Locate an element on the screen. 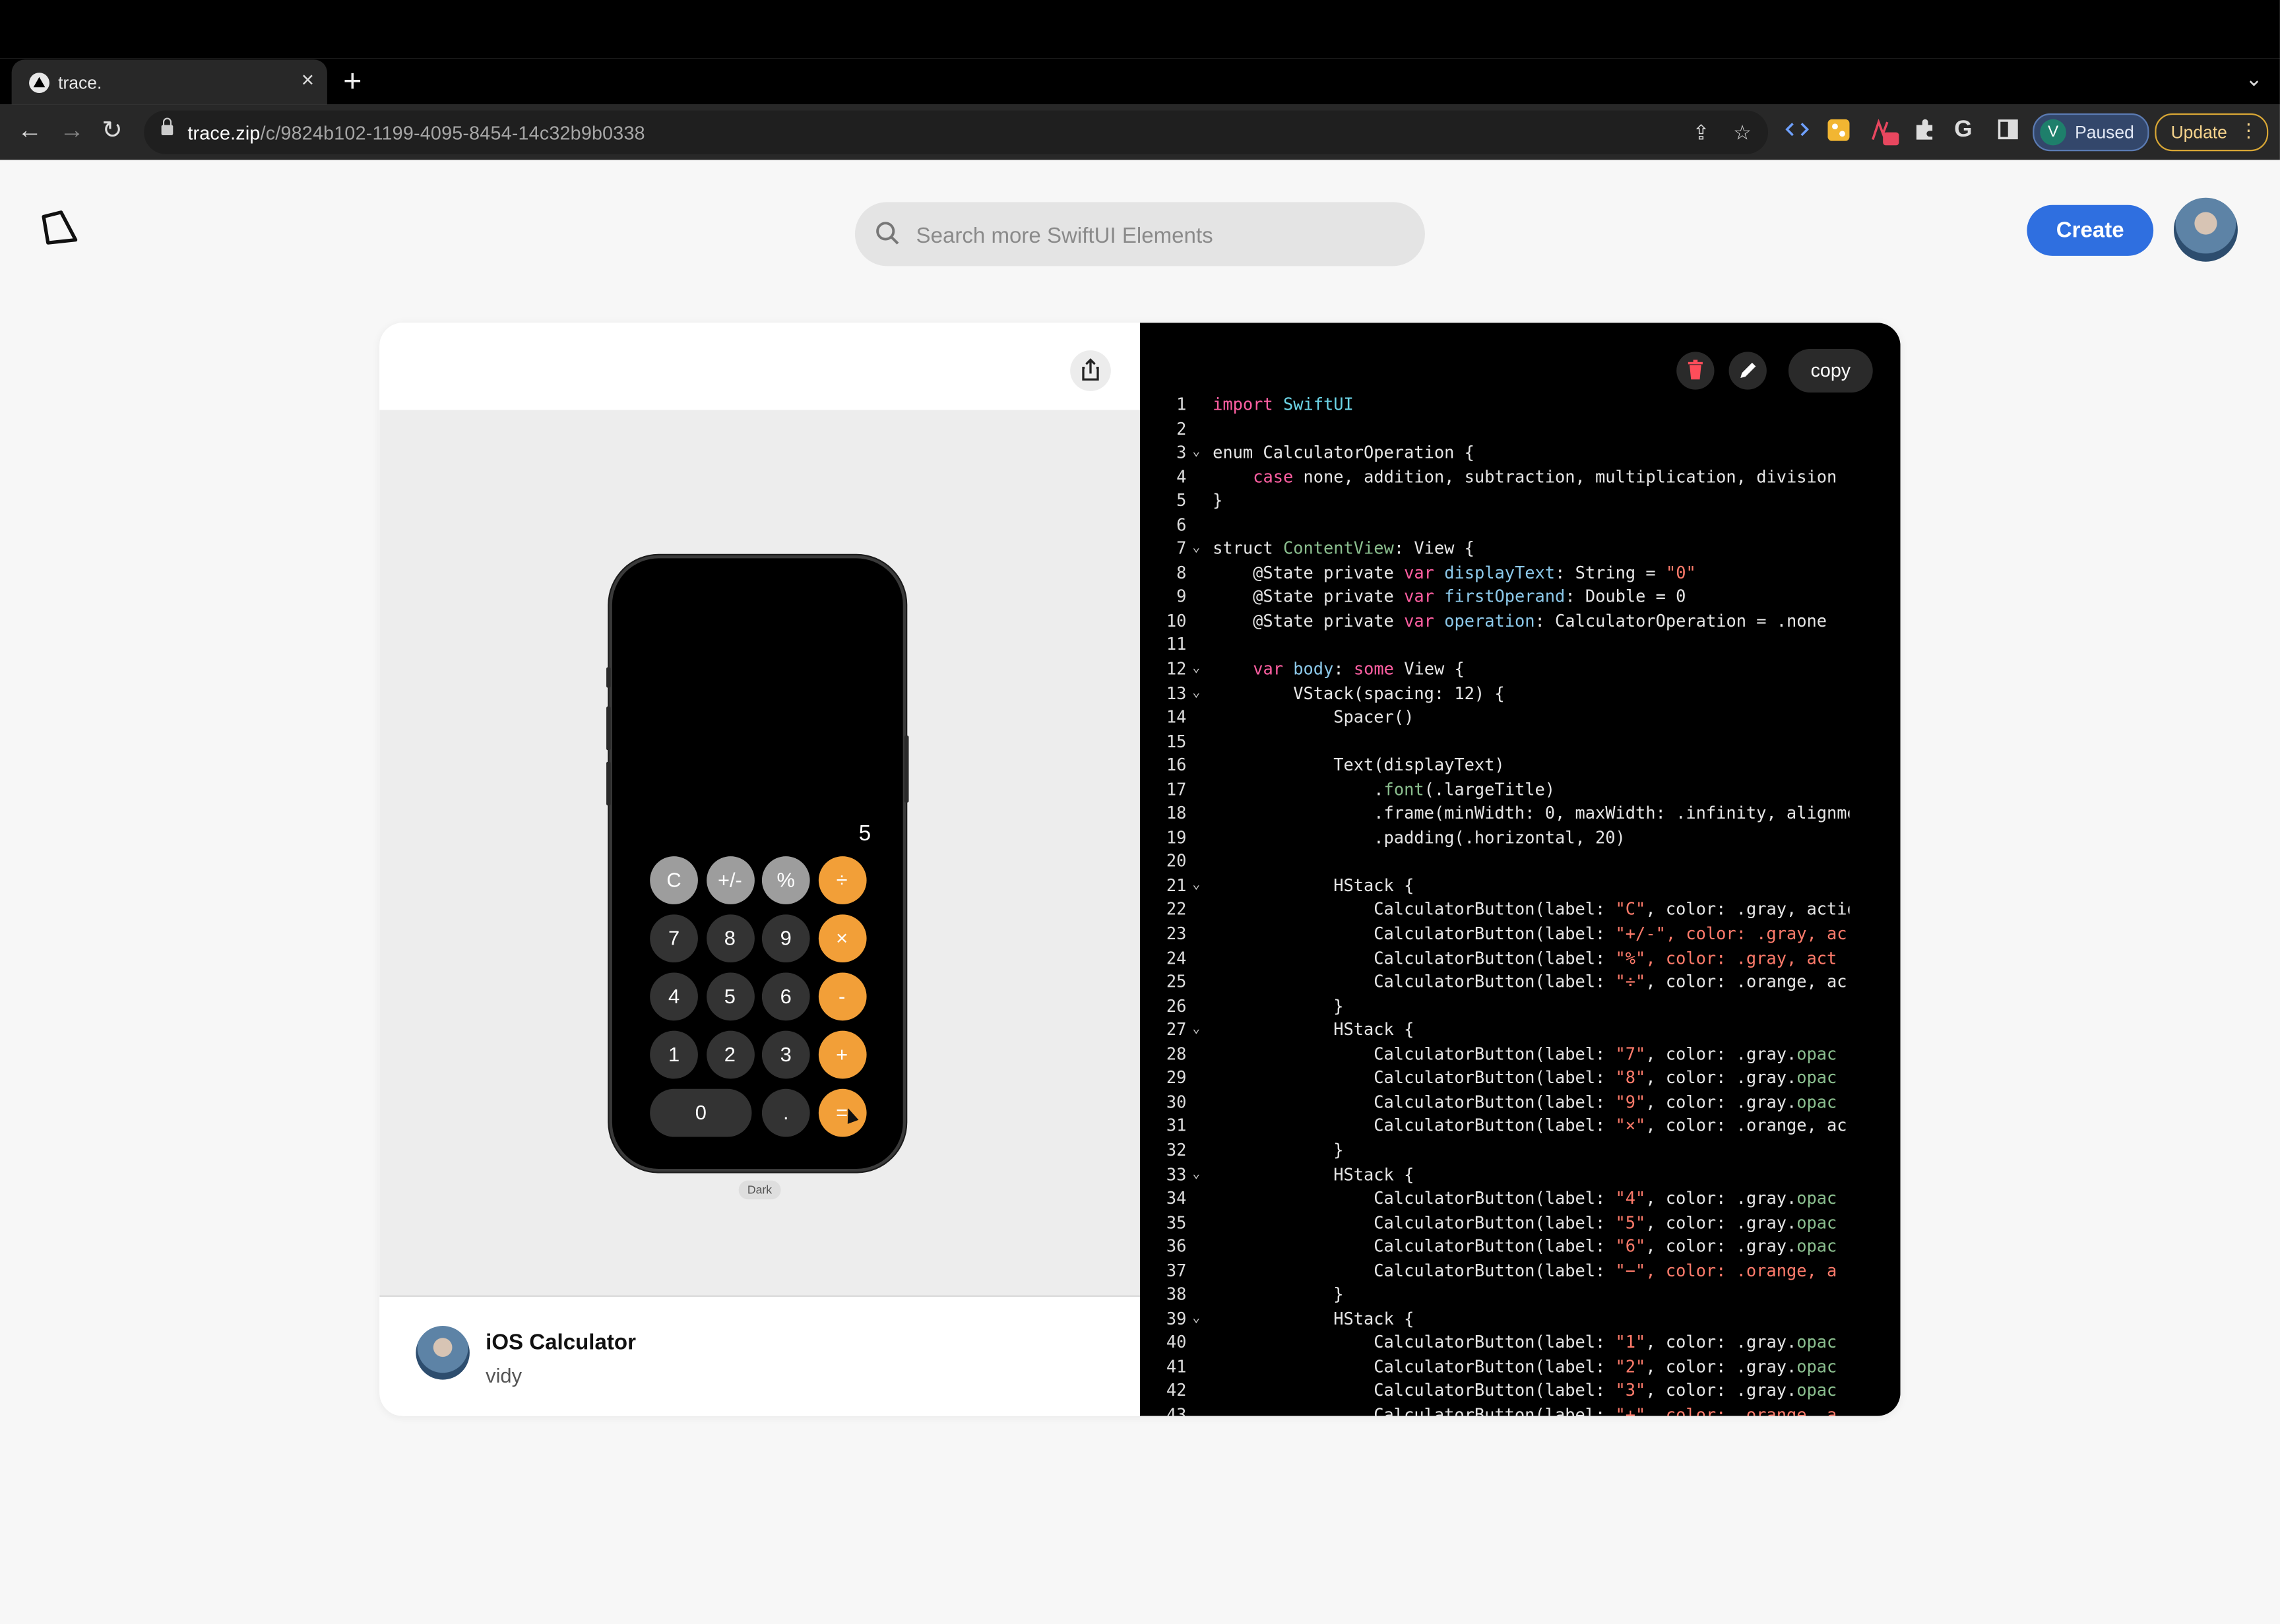 This screenshot has width=2280, height=1624. search-bar is located at coordinates (1139, 234).